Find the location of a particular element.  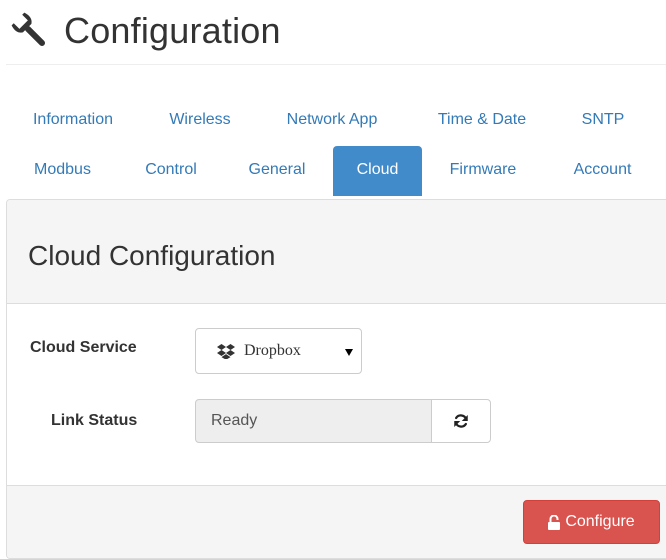

configure-button-label: Configure is located at coordinates (600, 521).